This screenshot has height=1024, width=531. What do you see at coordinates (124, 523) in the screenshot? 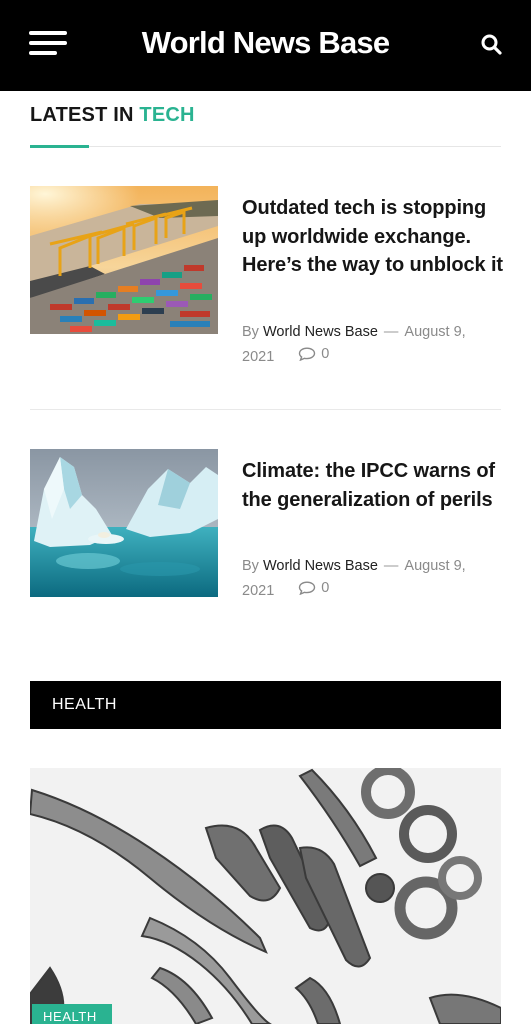
I see `article-thumbnail-iceberg` at bounding box center [124, 523].